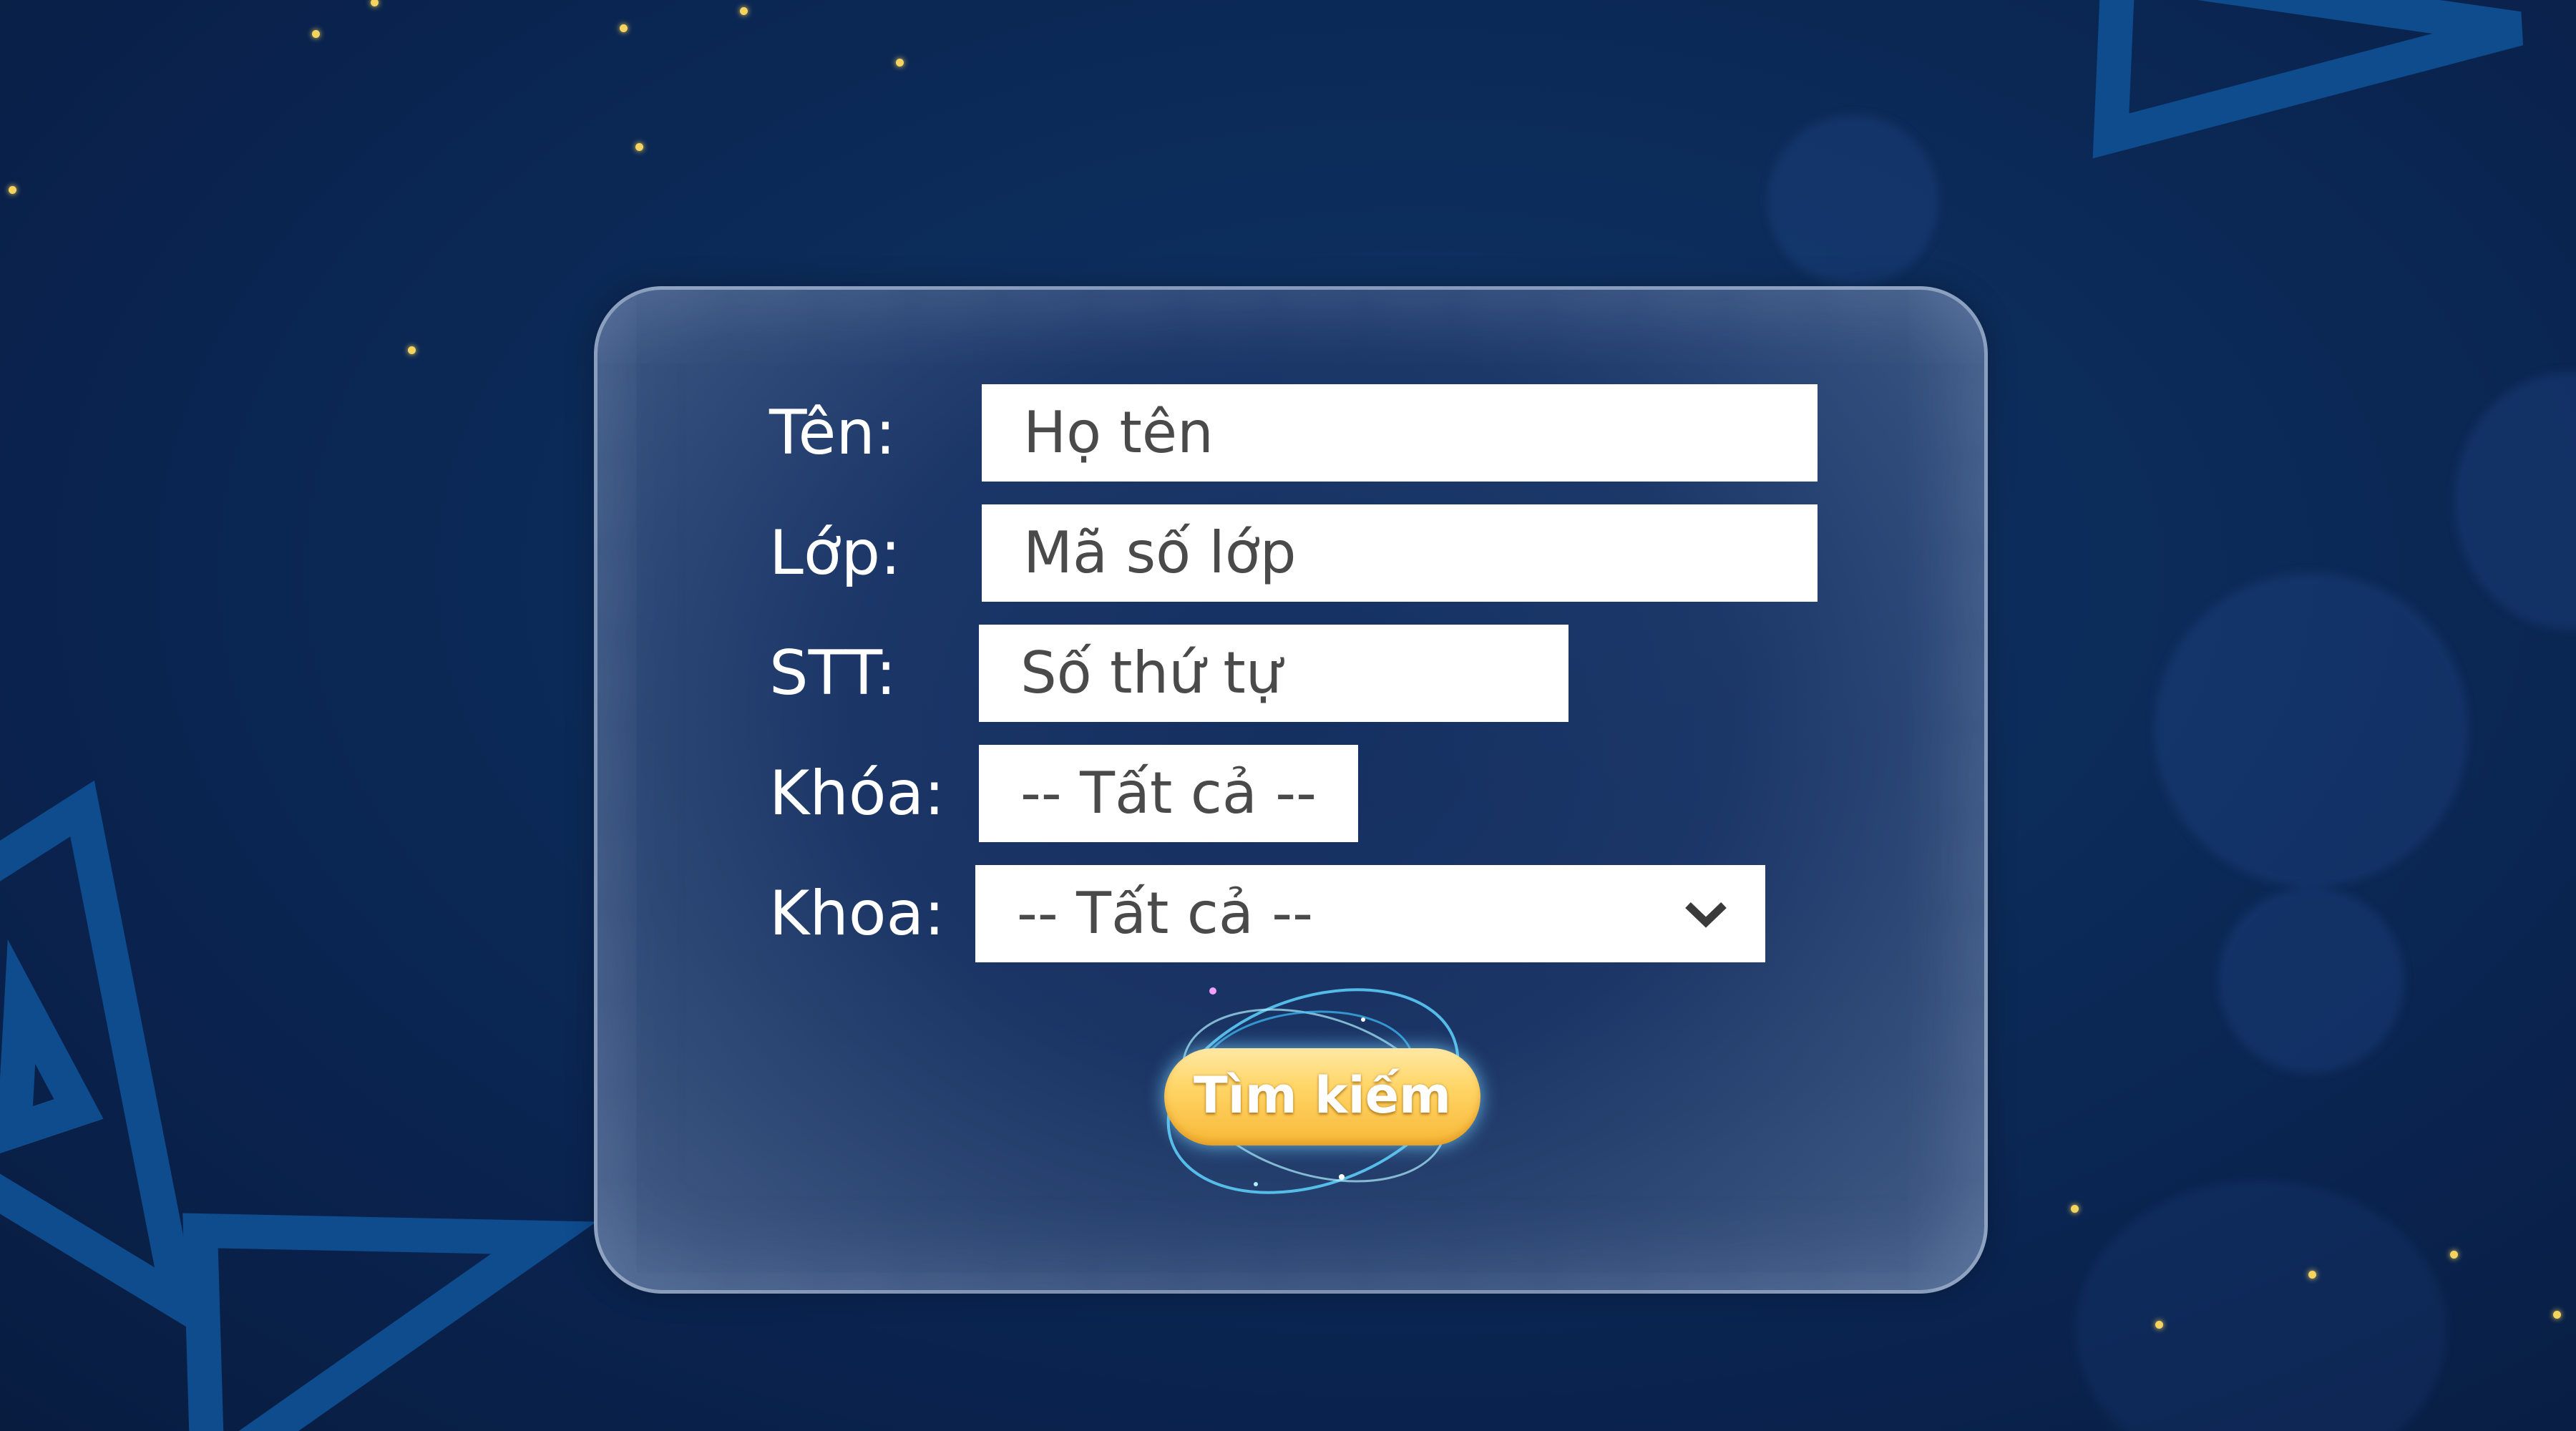 The width and height of the screenshot is (2576, 1431). I want to click on course-row: Khóa: -- Tất cả --, so click(1290, 793).